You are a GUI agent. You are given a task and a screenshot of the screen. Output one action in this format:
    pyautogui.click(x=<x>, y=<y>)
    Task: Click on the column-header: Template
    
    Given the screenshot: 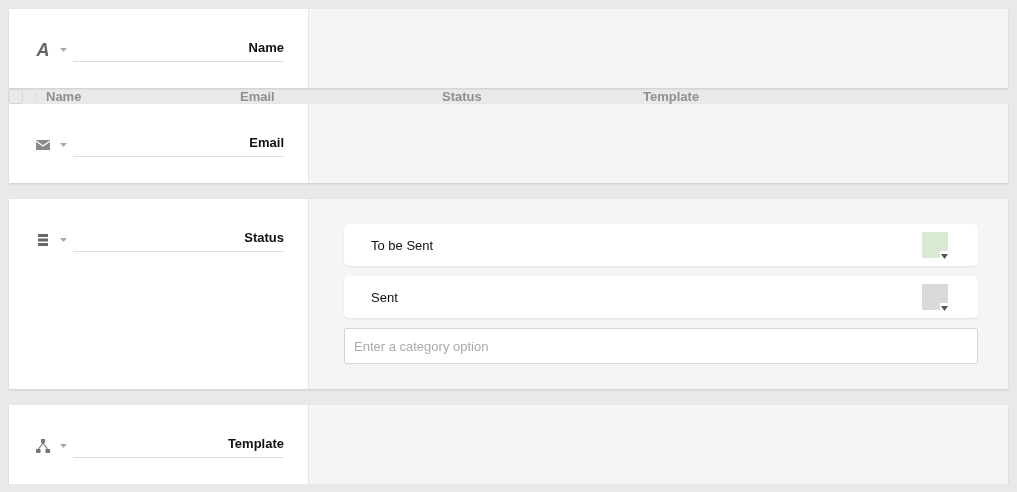 What is the action you would take?
    pyautogui.click(x=672, y=96)
    